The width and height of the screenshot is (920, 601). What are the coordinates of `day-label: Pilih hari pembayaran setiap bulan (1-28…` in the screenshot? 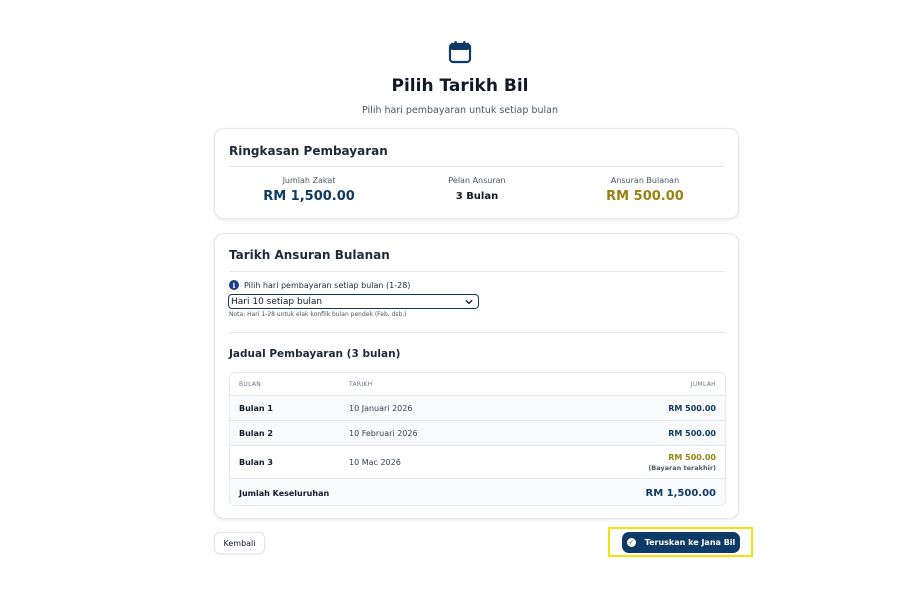 It's located at (327, 285).